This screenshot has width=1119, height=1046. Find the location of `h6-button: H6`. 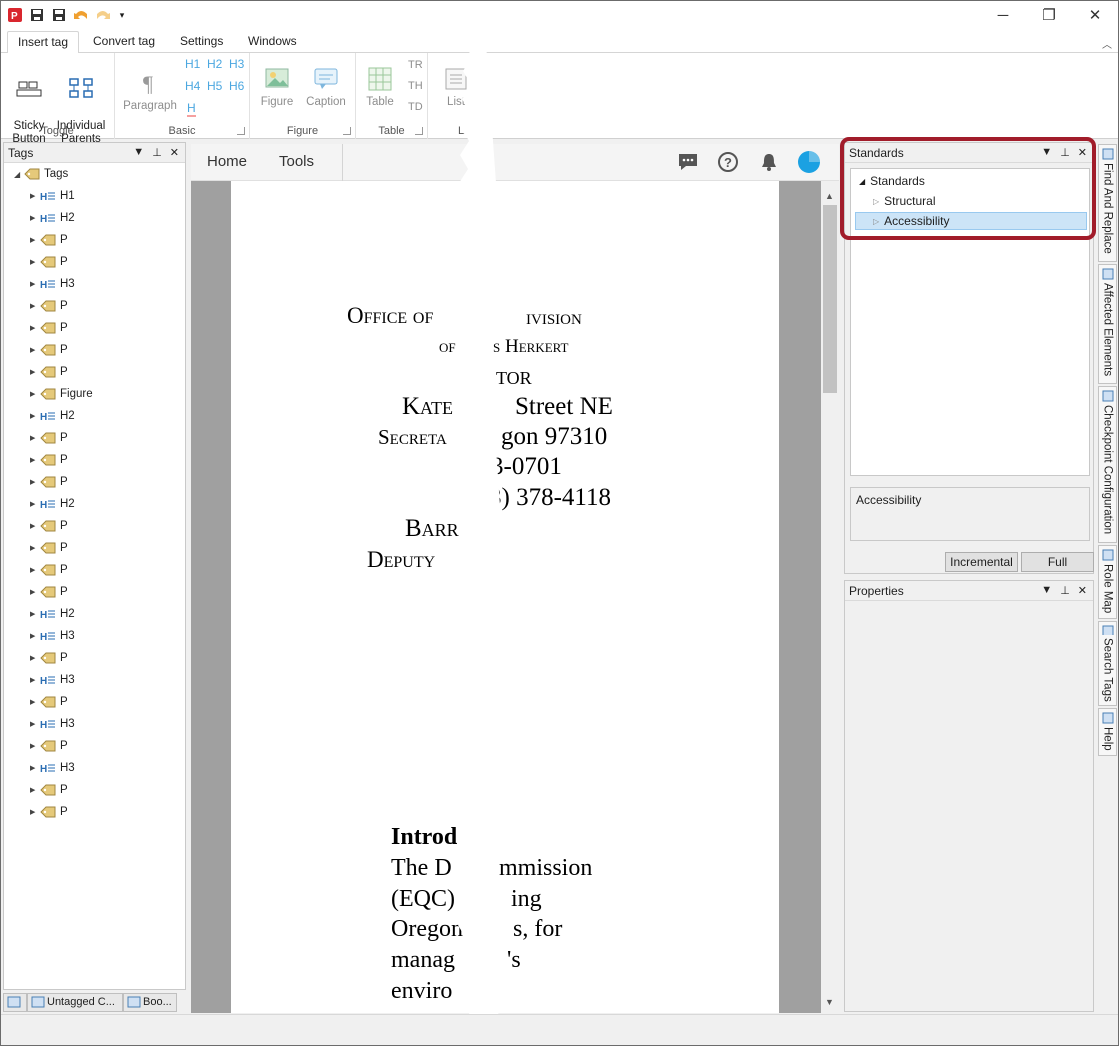

h6-button: H6 is located at coordinates (236, 86).